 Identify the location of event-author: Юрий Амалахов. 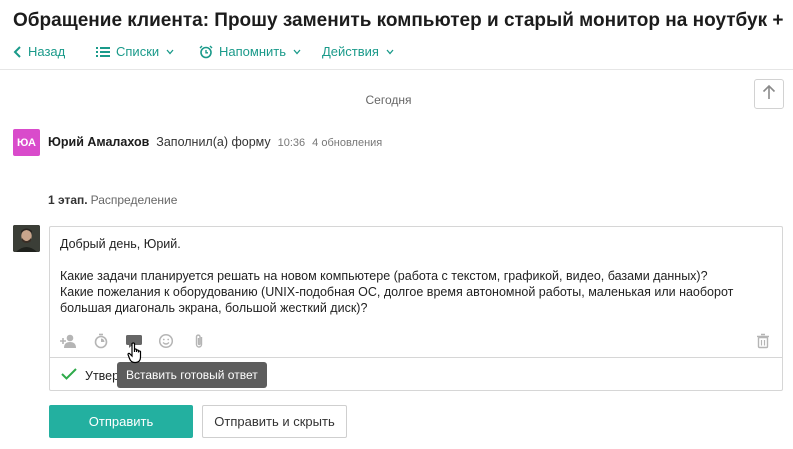
(98, 142).